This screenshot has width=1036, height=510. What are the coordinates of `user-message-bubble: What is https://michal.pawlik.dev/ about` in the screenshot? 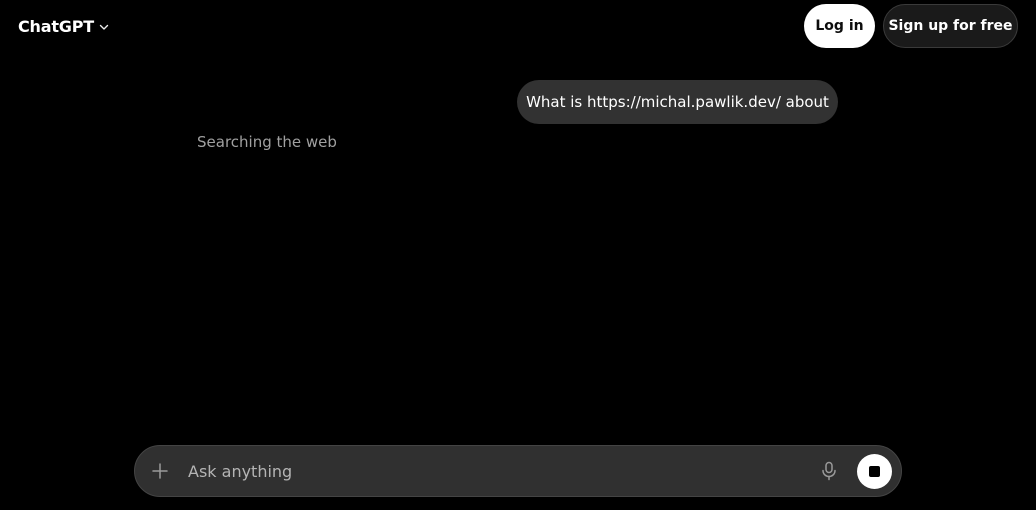 It's located at (677, 102).